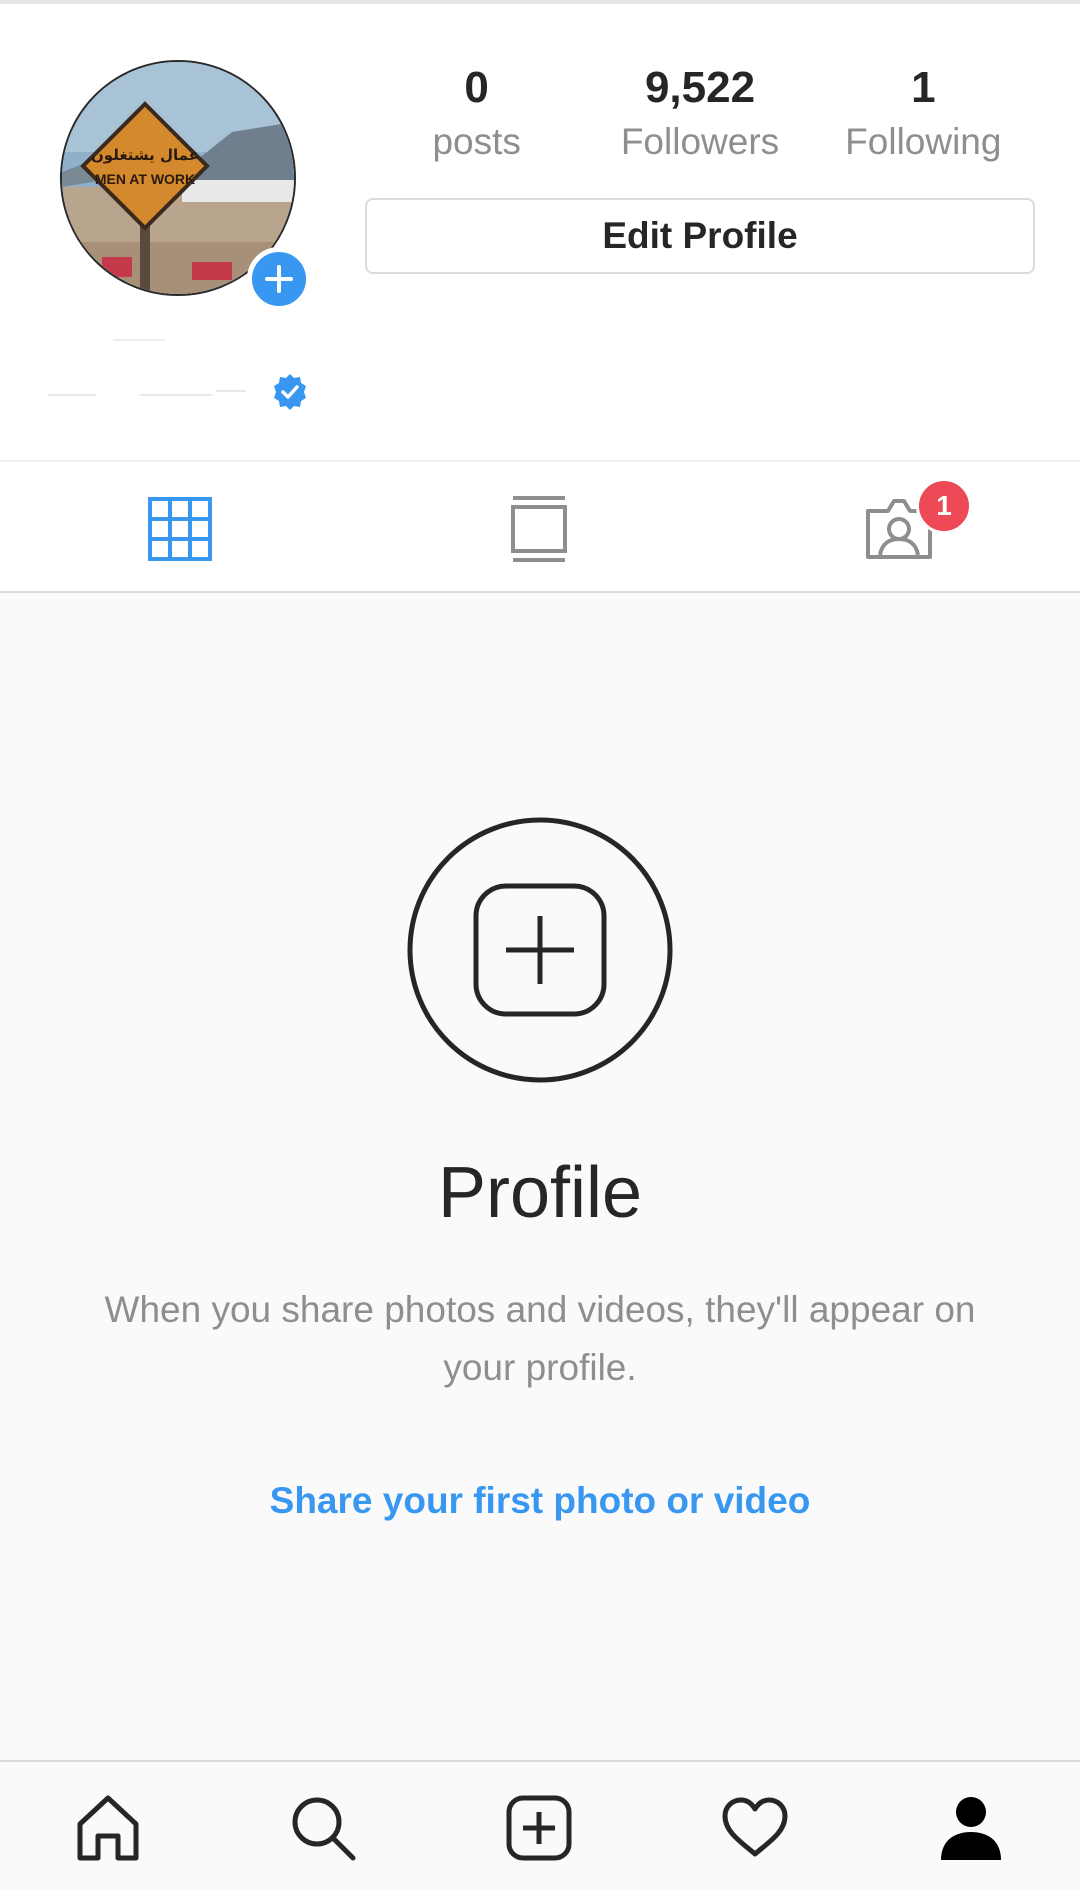 Image resolution: width=1080 pixels, height=1890 pixels. Describe the element at coordinates (923, 141) in the screenshot. I see `stat-following-label: Following` at that location.